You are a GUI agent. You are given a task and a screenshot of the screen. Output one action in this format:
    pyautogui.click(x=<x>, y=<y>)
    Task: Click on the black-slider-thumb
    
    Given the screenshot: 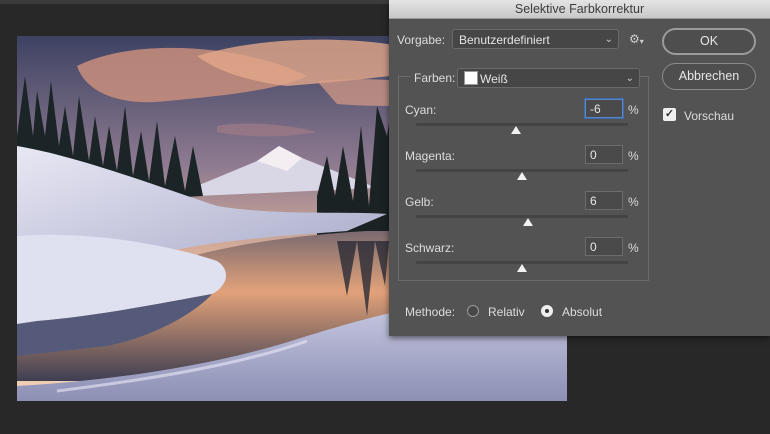 What is the action you would take?
    pyautogui.click(x=522, y=268)
    